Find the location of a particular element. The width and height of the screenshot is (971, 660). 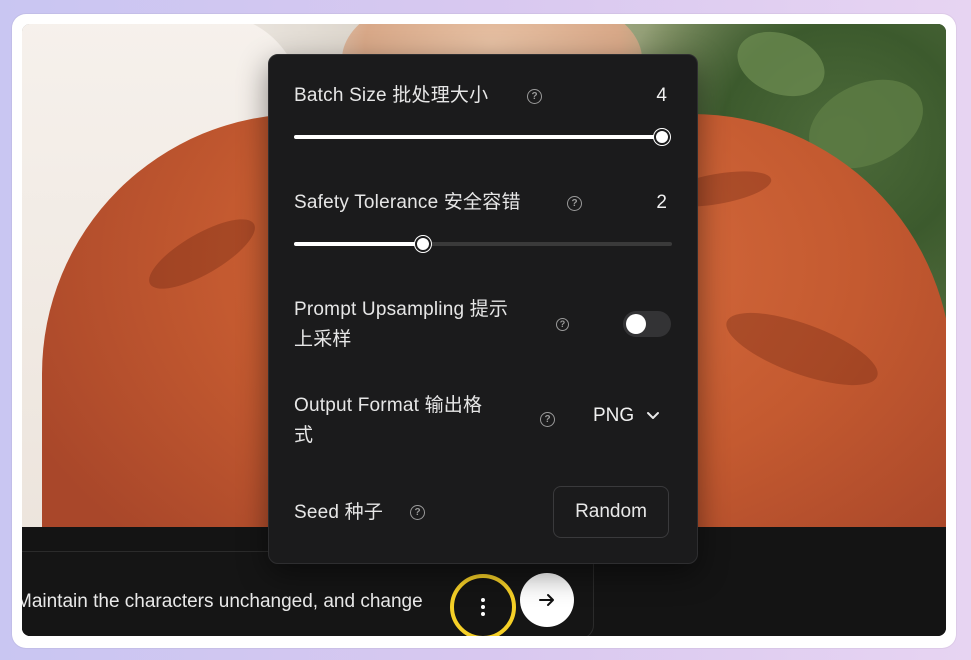

arrow-right-icon is located at coordinates (546, 600).